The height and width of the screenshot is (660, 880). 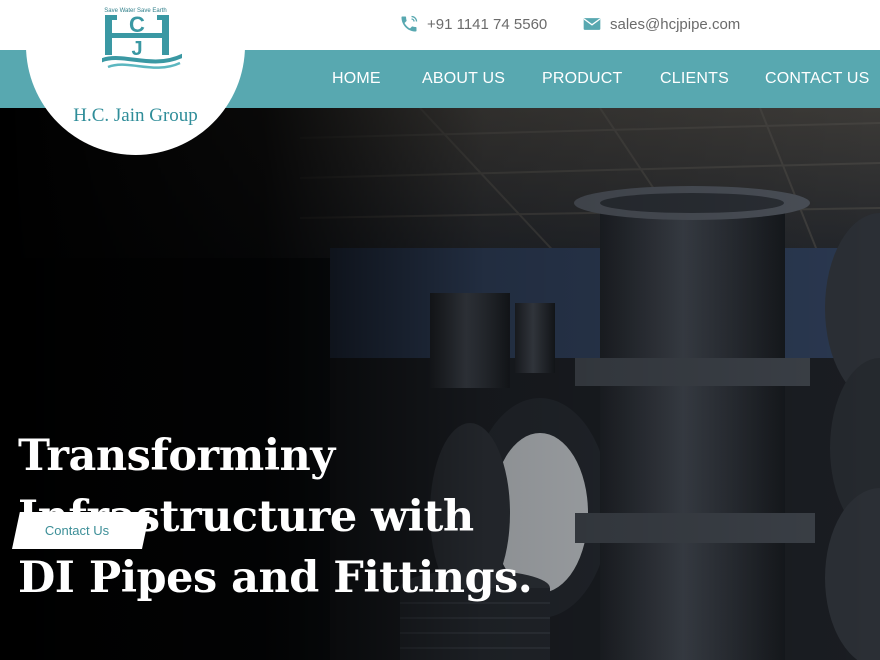 I want to click on nav-item-product: PRODUCT, so click(x=582, y=79).